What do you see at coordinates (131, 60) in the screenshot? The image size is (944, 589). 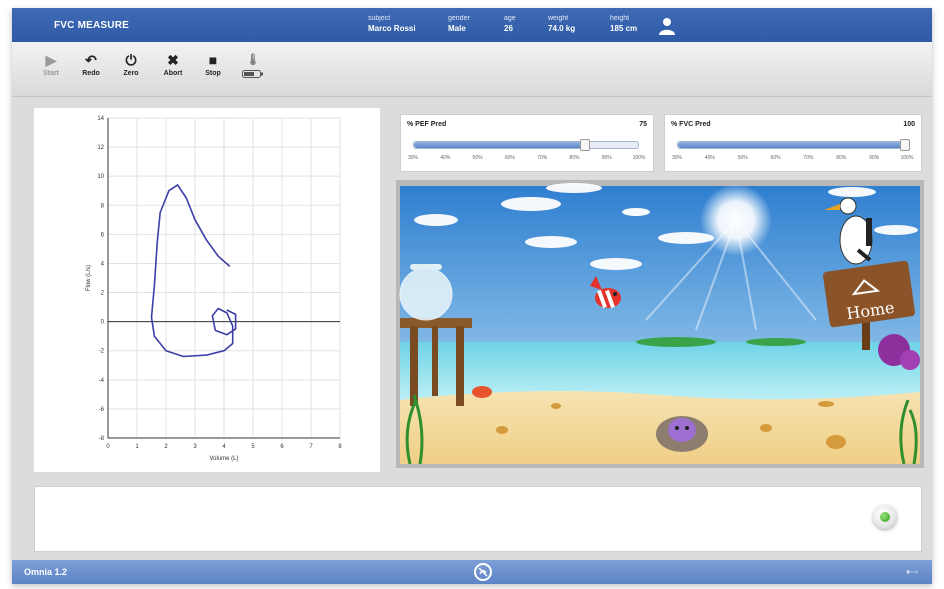 I see `zero-icon: ⏻` at bounding box center [131, 60].